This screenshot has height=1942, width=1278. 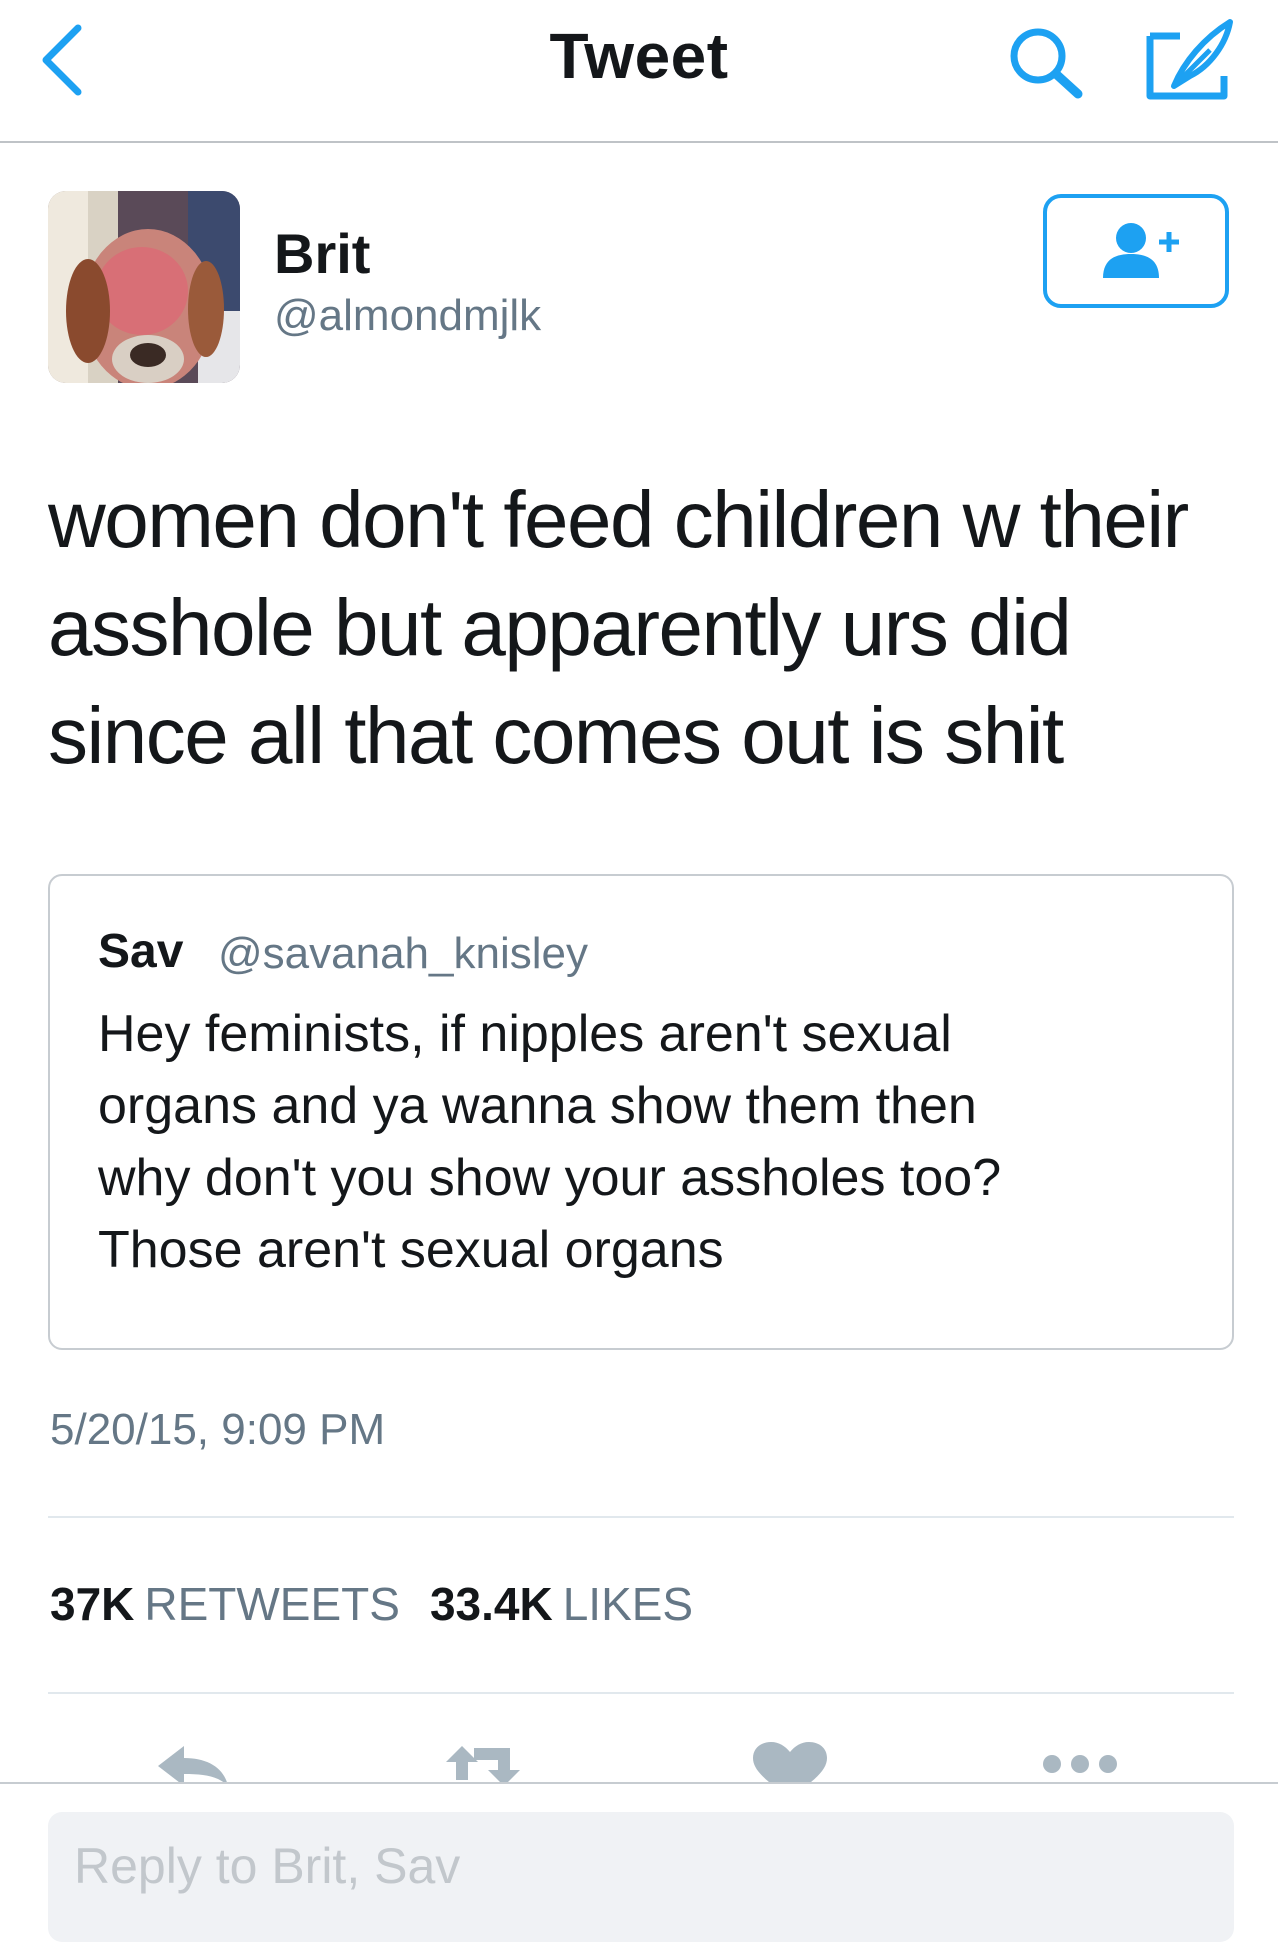 What do you see at coordinates (560, 627) in the screenshot?
I see `tweet-line: asshole but apparently urs did` at bounding box center [560, 627].